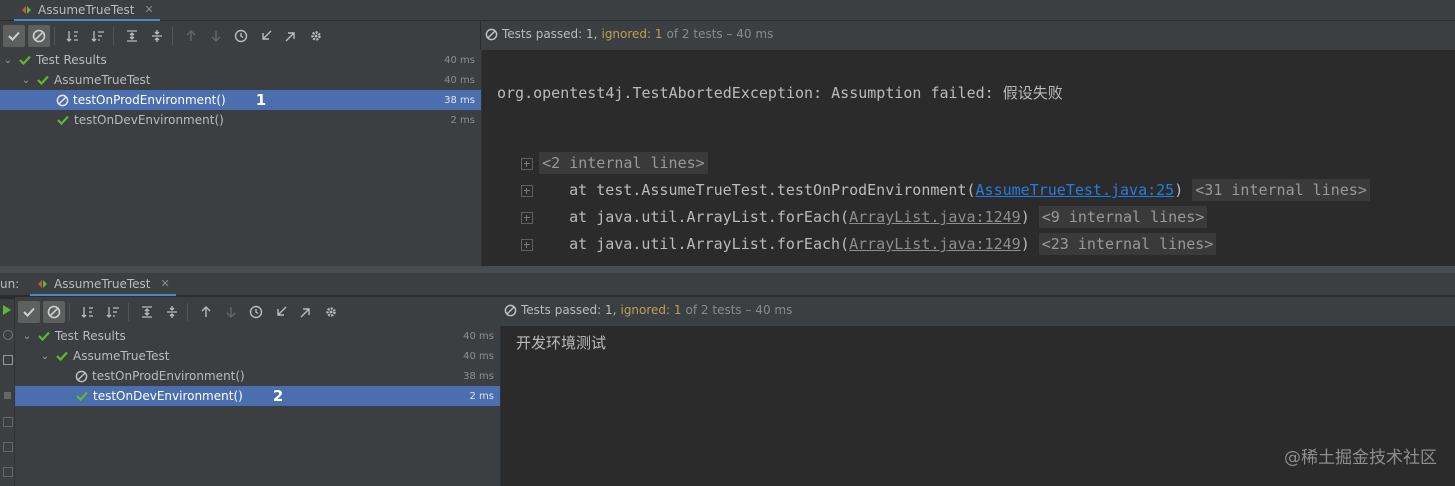  What do you see at coordinates (240, 120) in the screenshot?
I see `tree-row-test-dev: testOnDevEnvironment() 2 ms` at bounding box center [240, 120].